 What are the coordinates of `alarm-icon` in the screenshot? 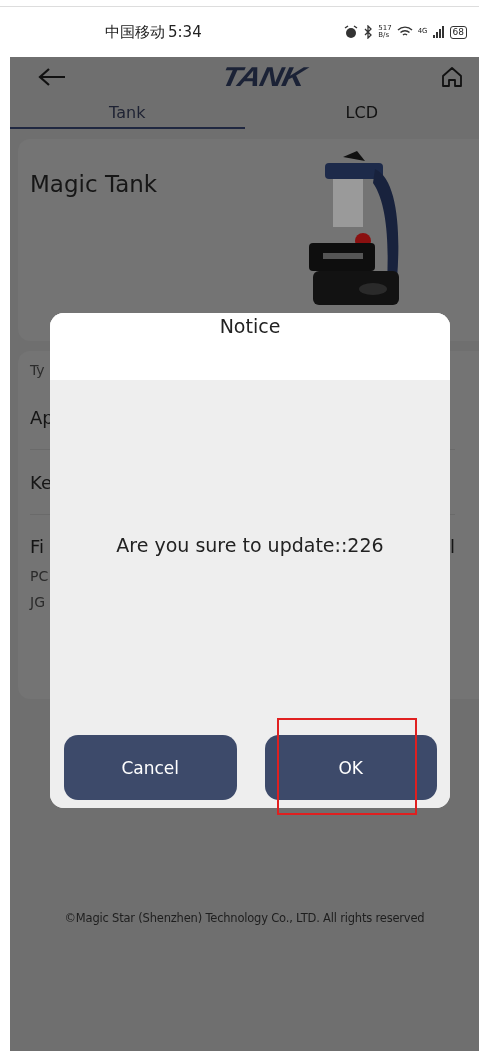 It's located at (351, 32).